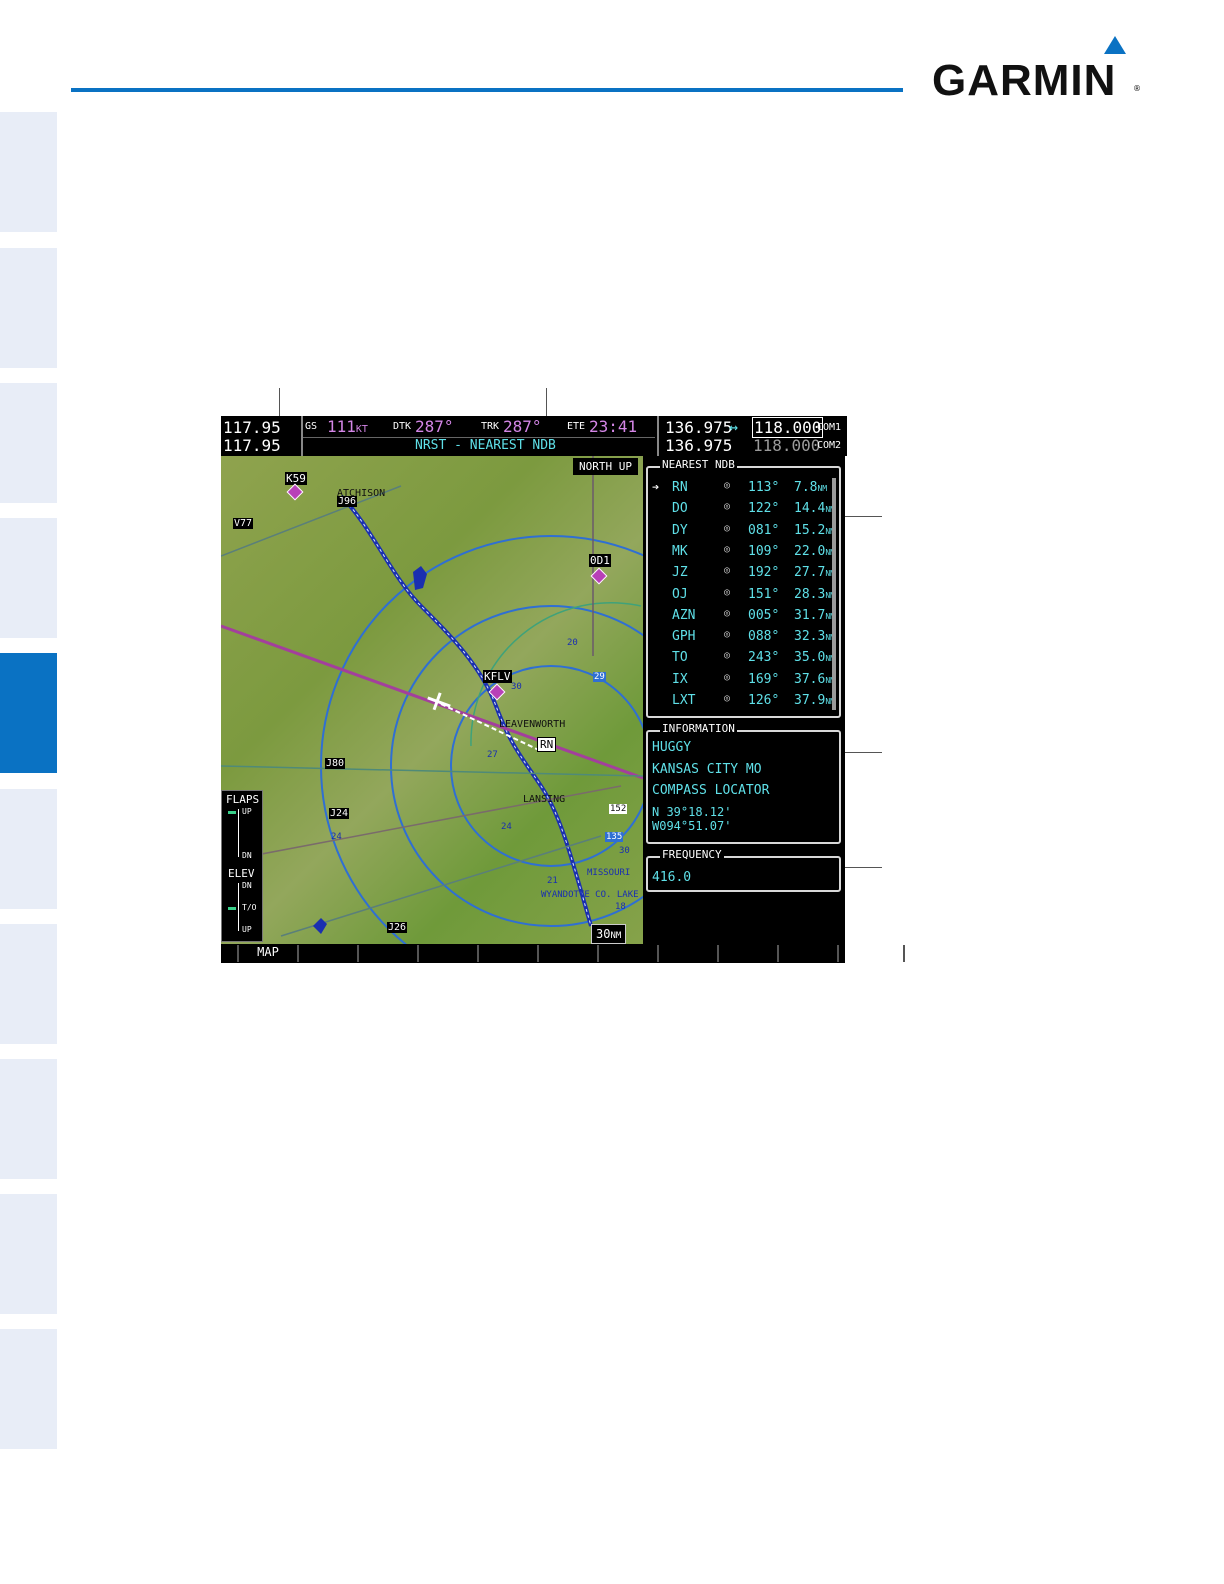 This screenshot has width=1224, height=1584. What do you see at coordinates (397, 927) in the screenshot?
I see `airway-j26-label: J26` at bounding box center [397, 927].